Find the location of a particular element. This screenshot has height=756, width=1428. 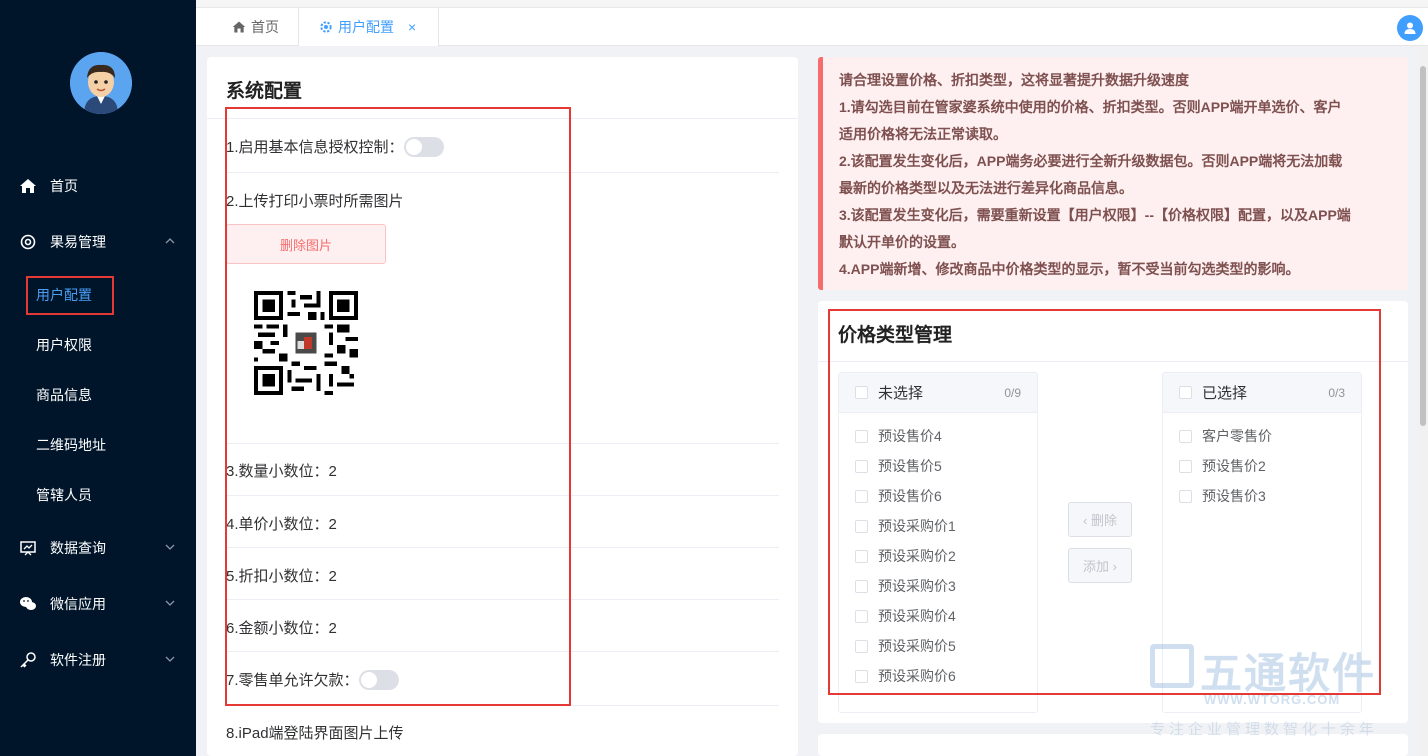

sidebar-item-data-query: 数据查询 is located at coordinates (98, 548).